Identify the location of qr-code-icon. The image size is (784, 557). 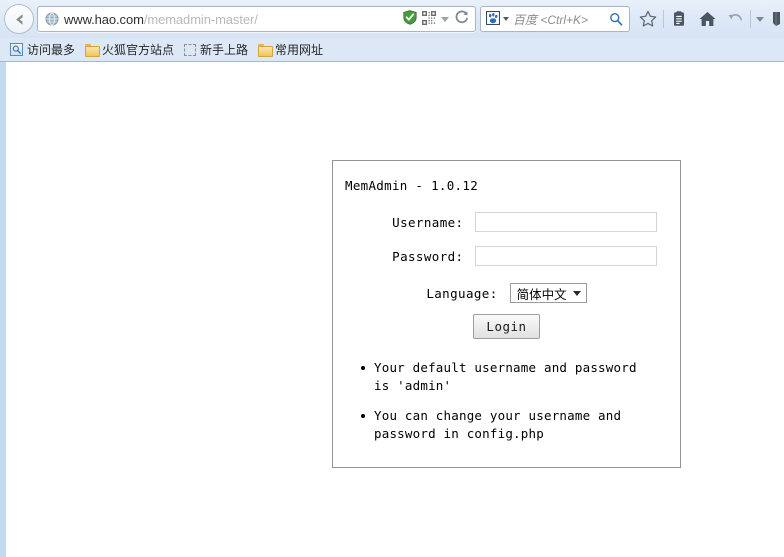
(429, 19).